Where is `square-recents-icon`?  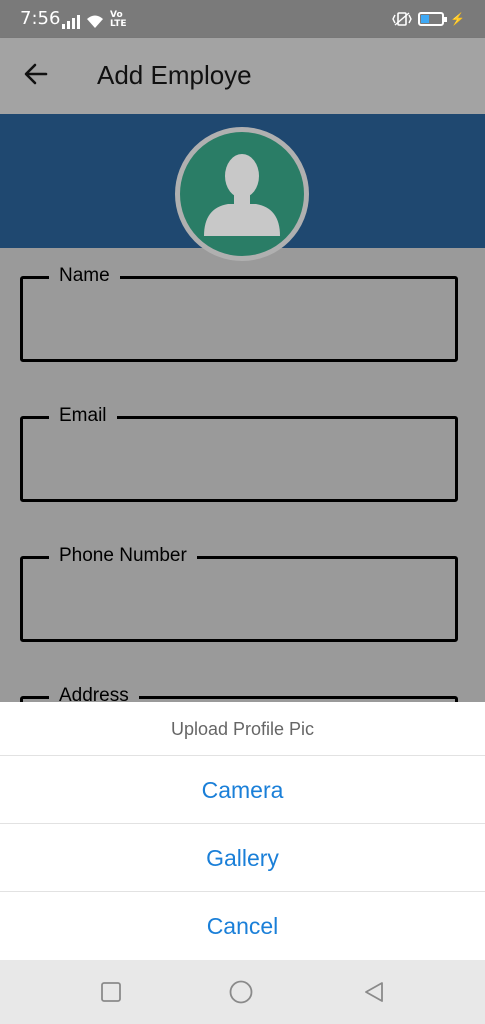 square-recents-icon is located at coordinates (111, 992).